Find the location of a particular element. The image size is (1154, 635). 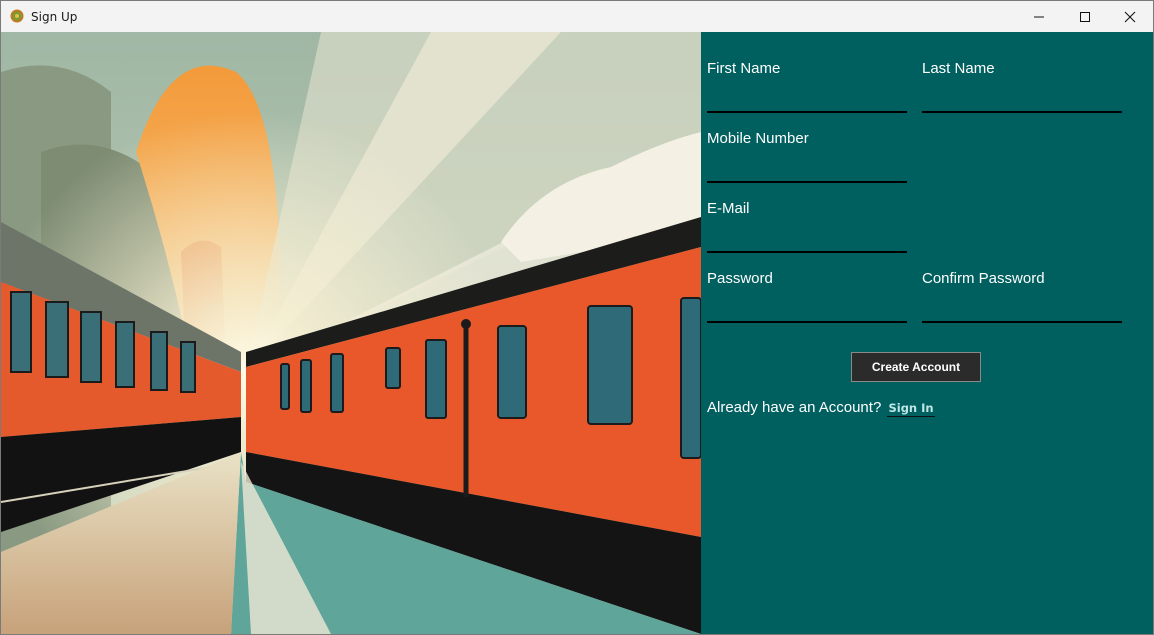

maximize-button is located at coordinates (1085, 16).